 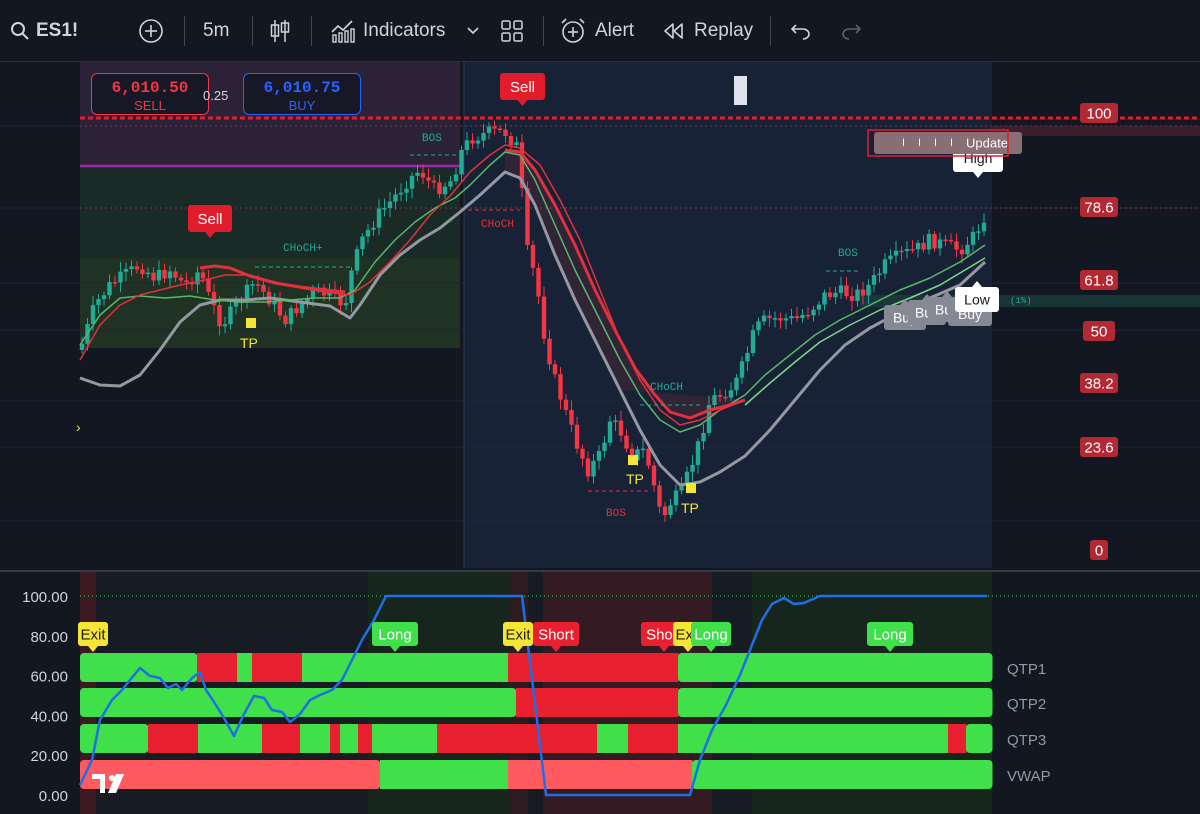 I want to click on replay-button: Replay, so click(x=707, y=31).